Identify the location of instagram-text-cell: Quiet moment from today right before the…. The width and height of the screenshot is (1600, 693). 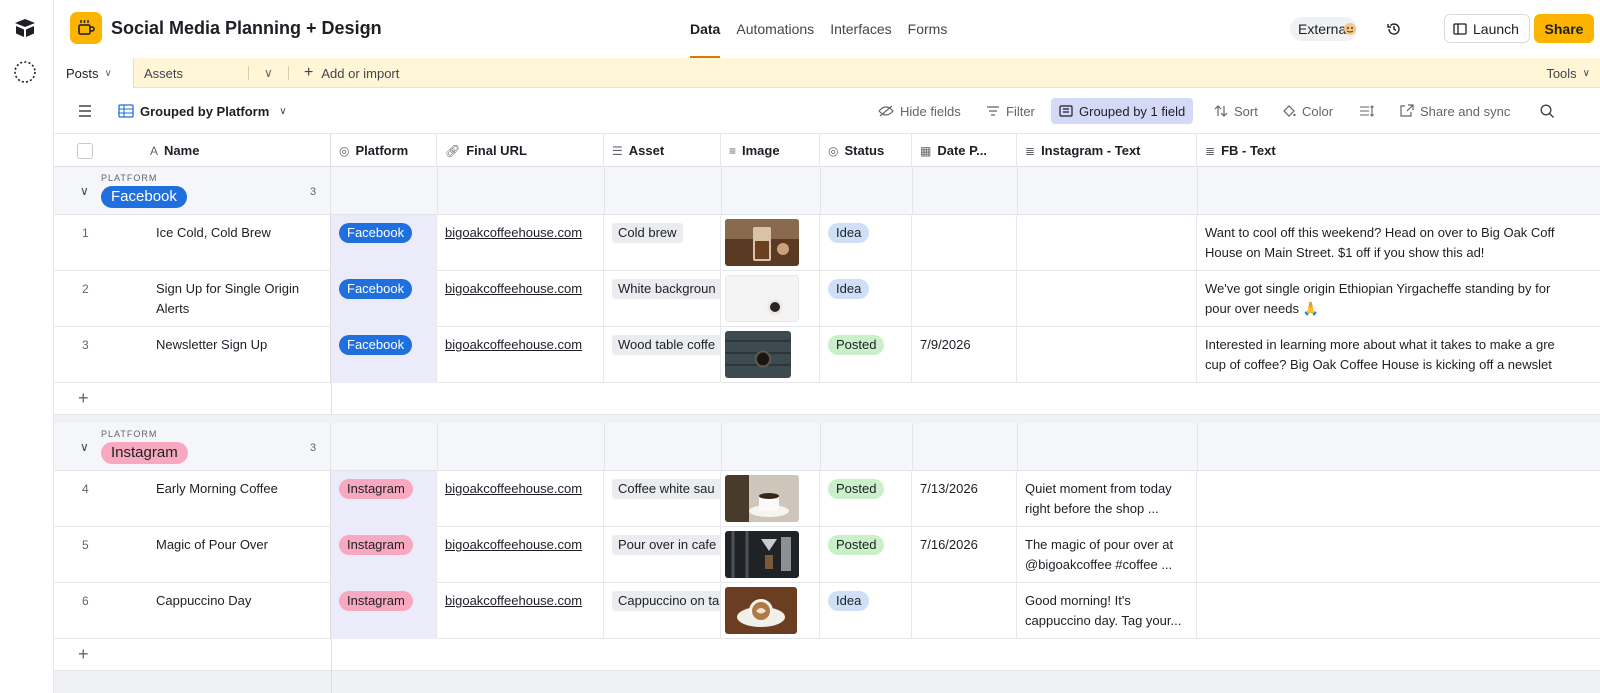
(1107, 499).